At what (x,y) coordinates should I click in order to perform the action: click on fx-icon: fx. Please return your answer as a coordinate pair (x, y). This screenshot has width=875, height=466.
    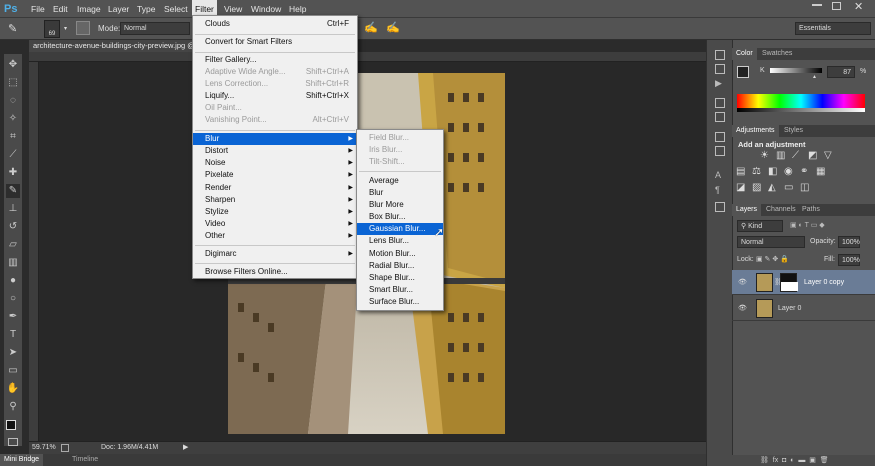
    Looking at the image, I should click on (775, 460).